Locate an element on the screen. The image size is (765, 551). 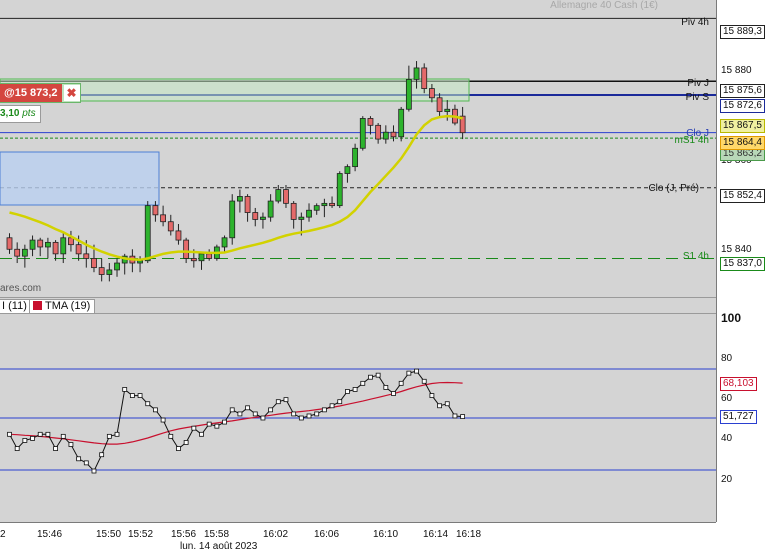
time-tick: 15:46 is located at coordinates (50, 534).